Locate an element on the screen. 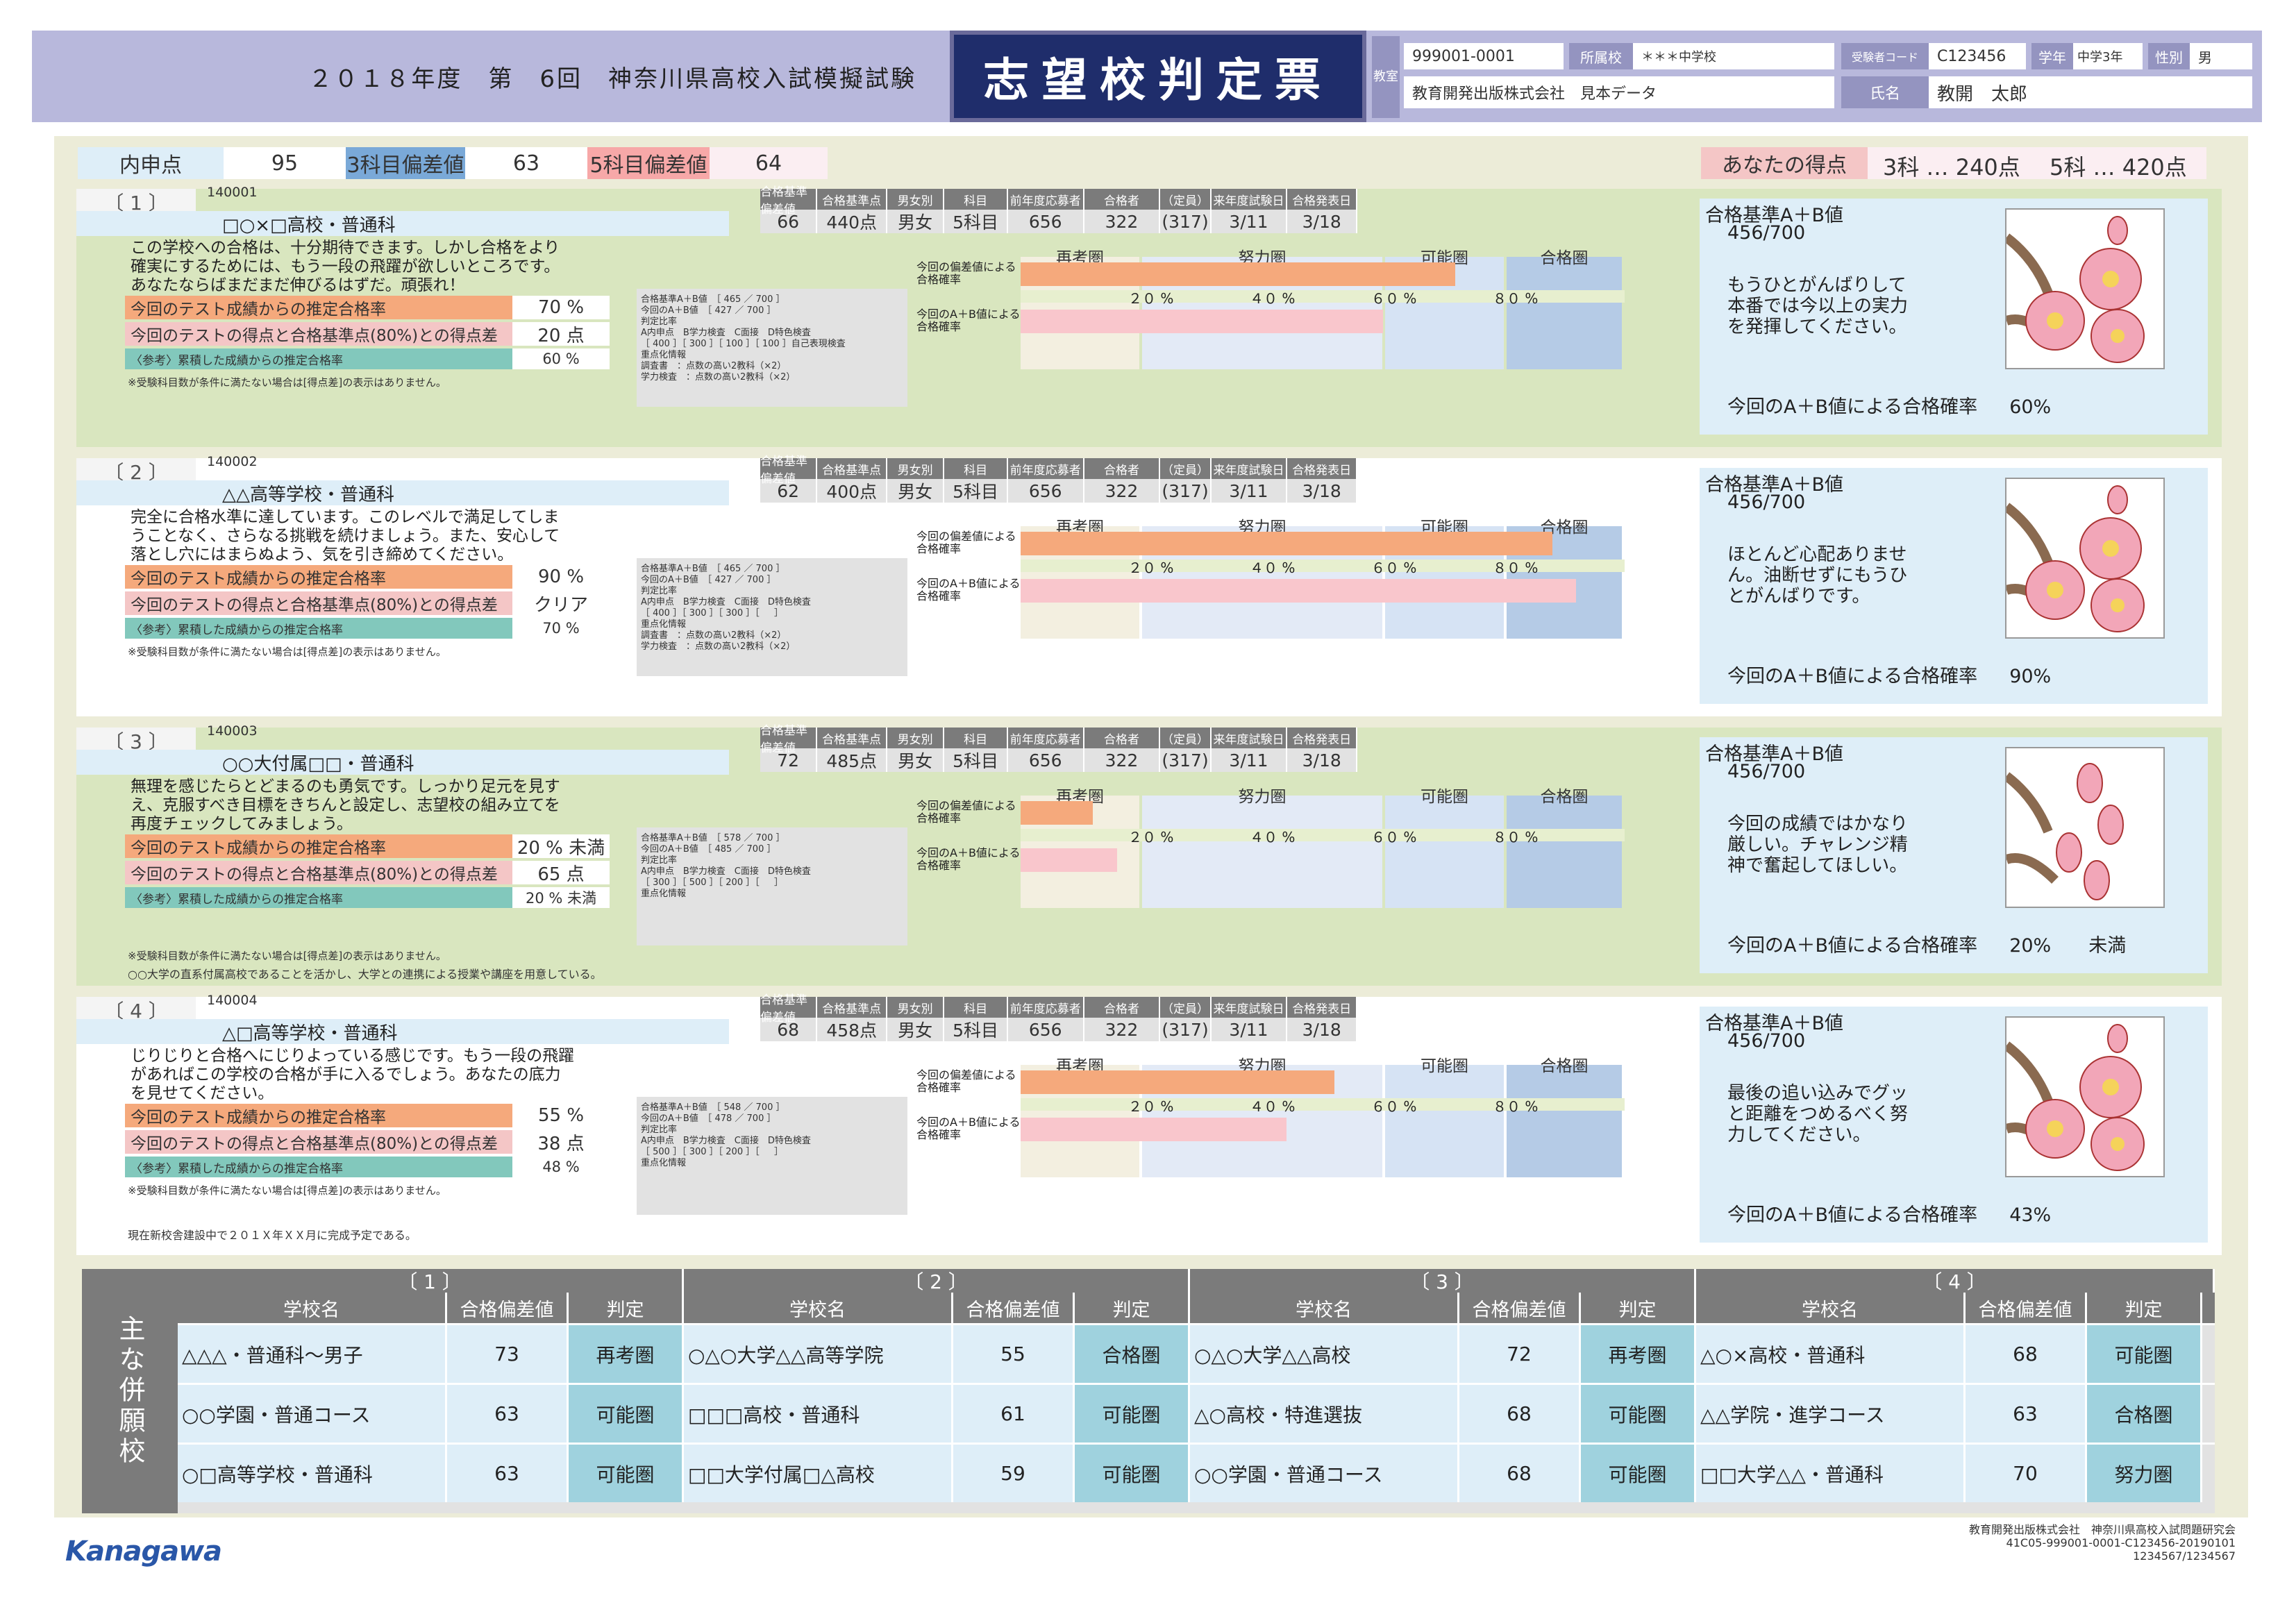 Image resolution: width=2296 pixels, height=1623 pixels. rate-value: 65 点 is located at coordinates (561, 873).